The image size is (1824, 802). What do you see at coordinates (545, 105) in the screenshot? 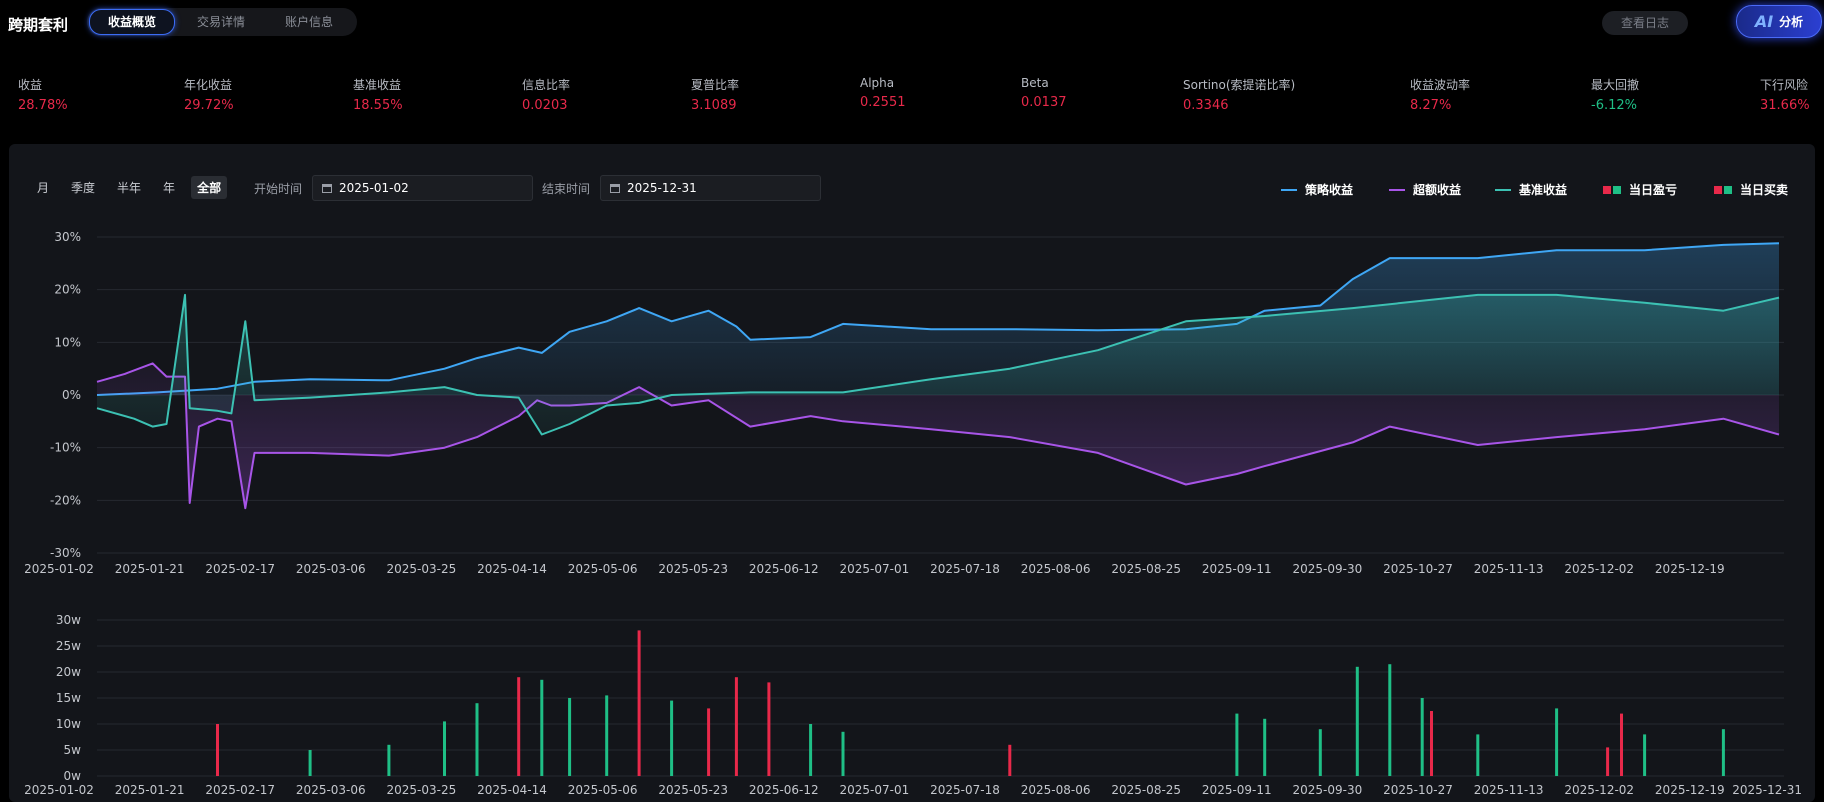
I see `metric-value: 0.0203` at bounding box center [545, 105].